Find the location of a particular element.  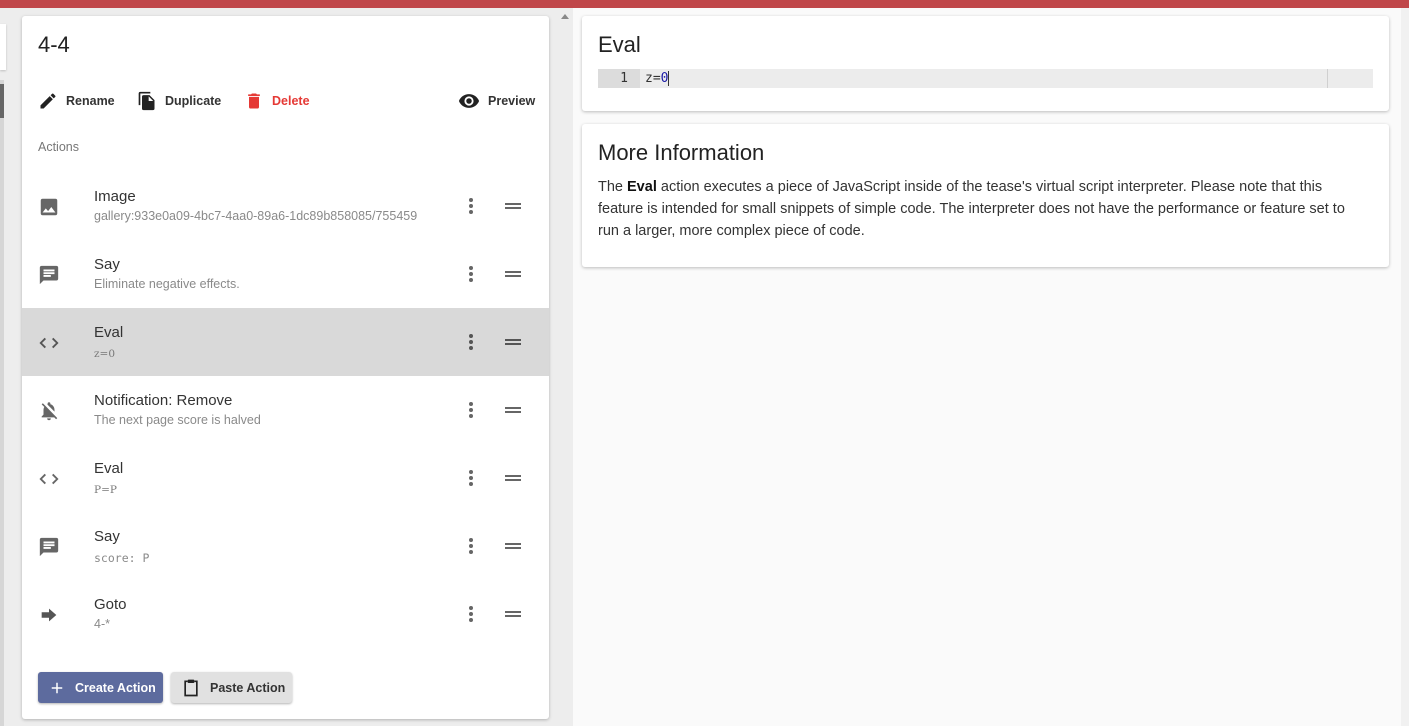

info-text-bold: Eval is located at coordinates (642, 187).